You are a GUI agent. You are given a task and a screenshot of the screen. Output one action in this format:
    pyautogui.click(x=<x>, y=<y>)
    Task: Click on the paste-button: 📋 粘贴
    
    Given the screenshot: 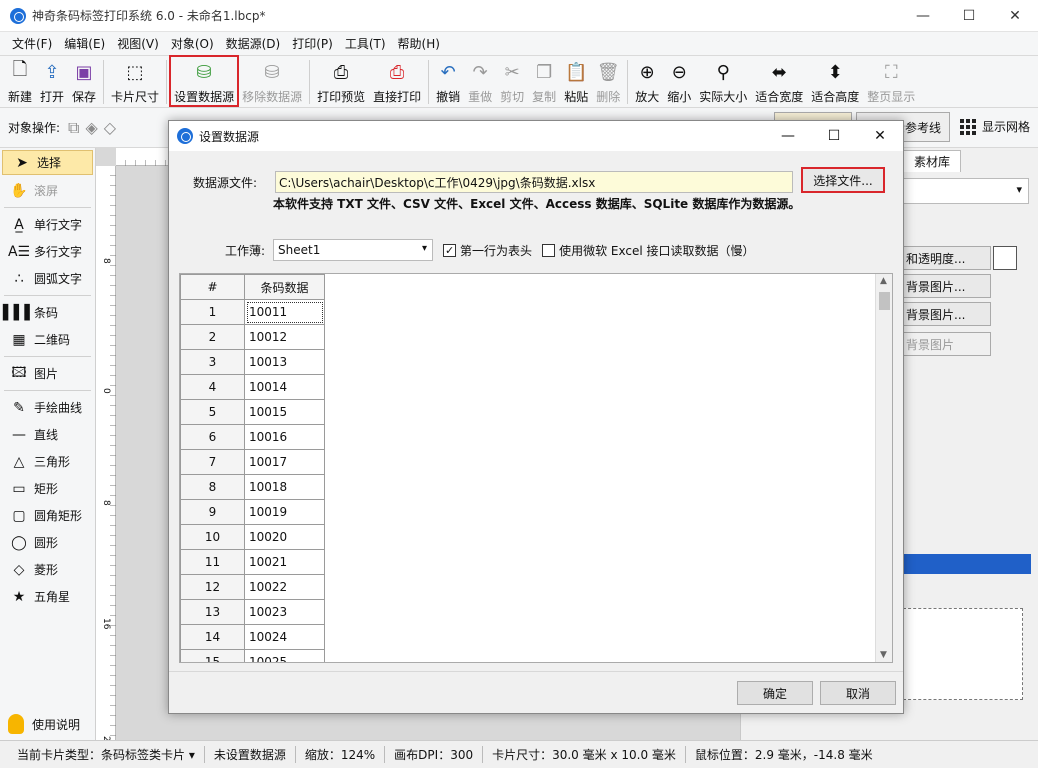 What is the action you would take?
    pyautogui.click(x=576, y=81)
    